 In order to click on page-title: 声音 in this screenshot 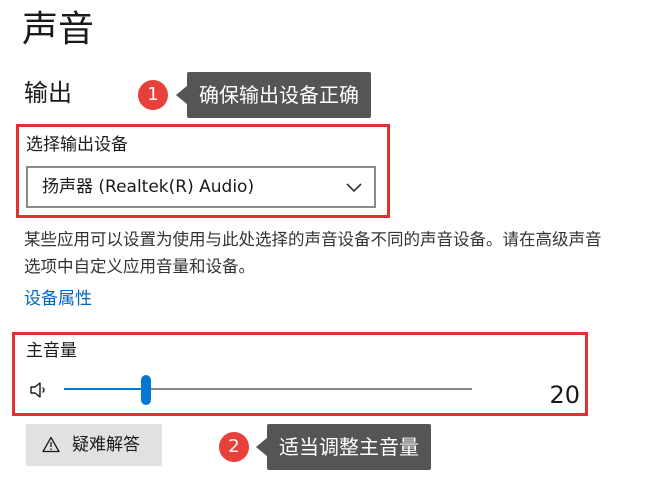, I will do `click(58, 29)`.